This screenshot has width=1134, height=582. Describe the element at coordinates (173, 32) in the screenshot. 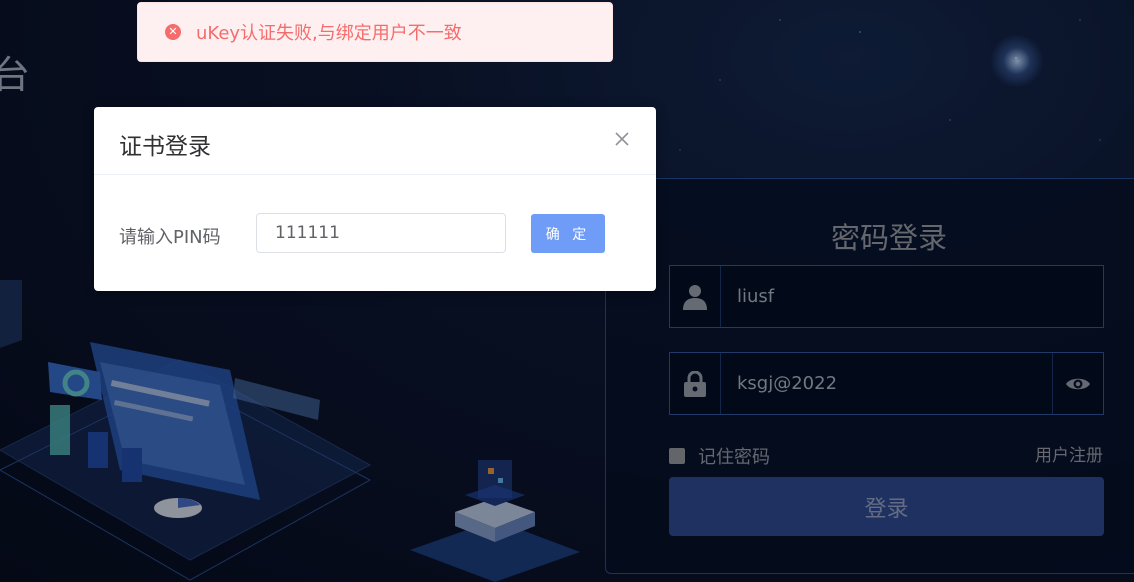

I see `error-circle-icon: ✕` at that location.